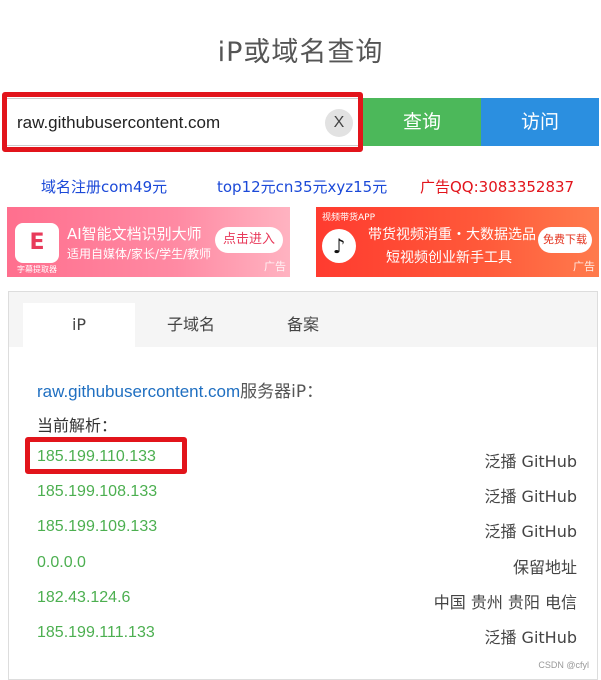  Describe the element at coordinates (422, 122) in the screenshot. I see `query-button: 查询` at that location.